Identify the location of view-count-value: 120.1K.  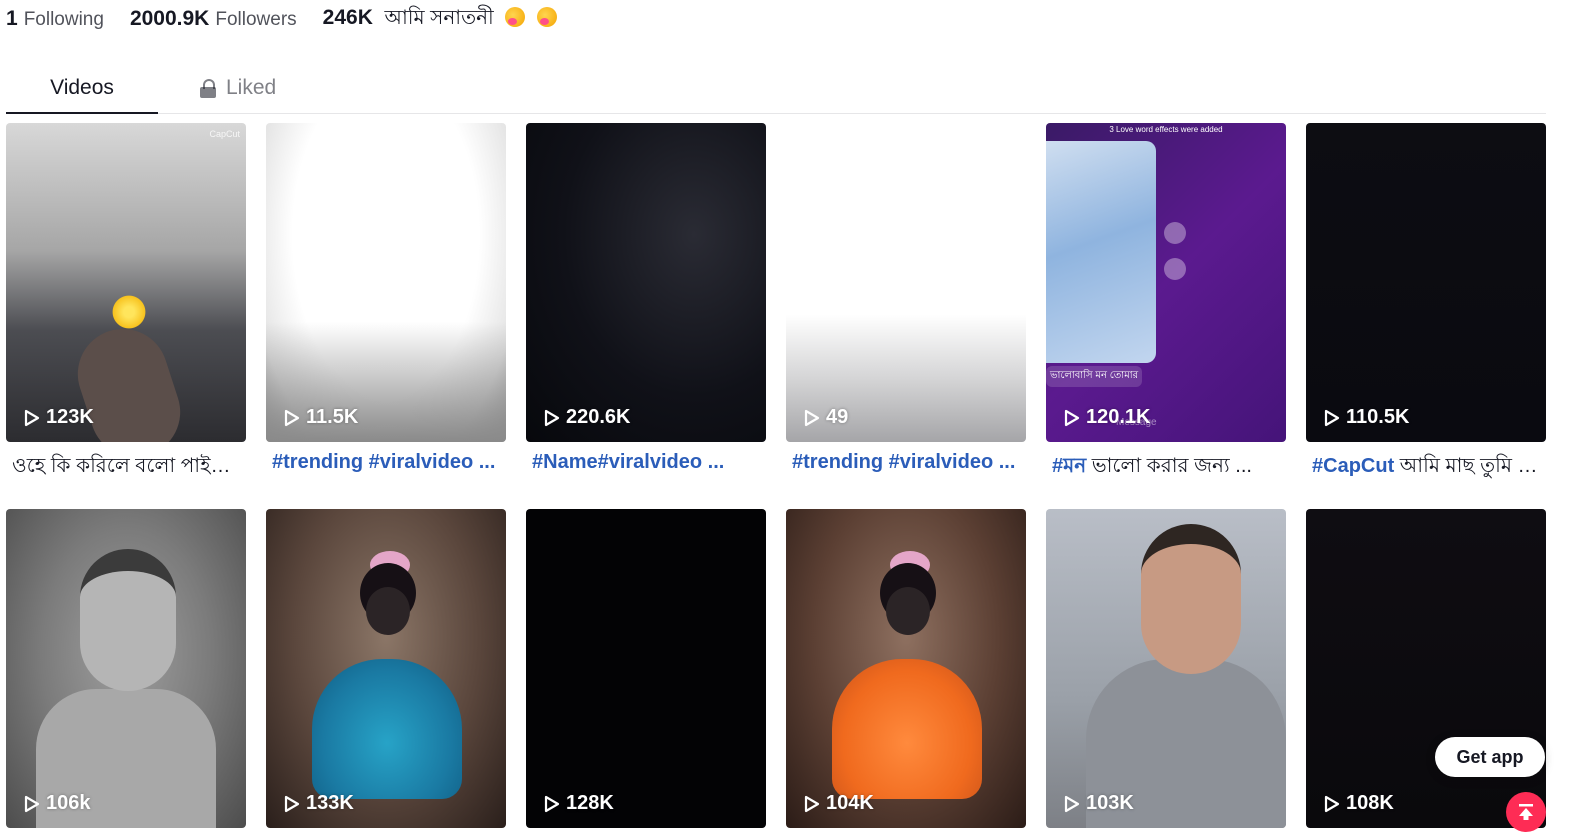
(1118, 417).